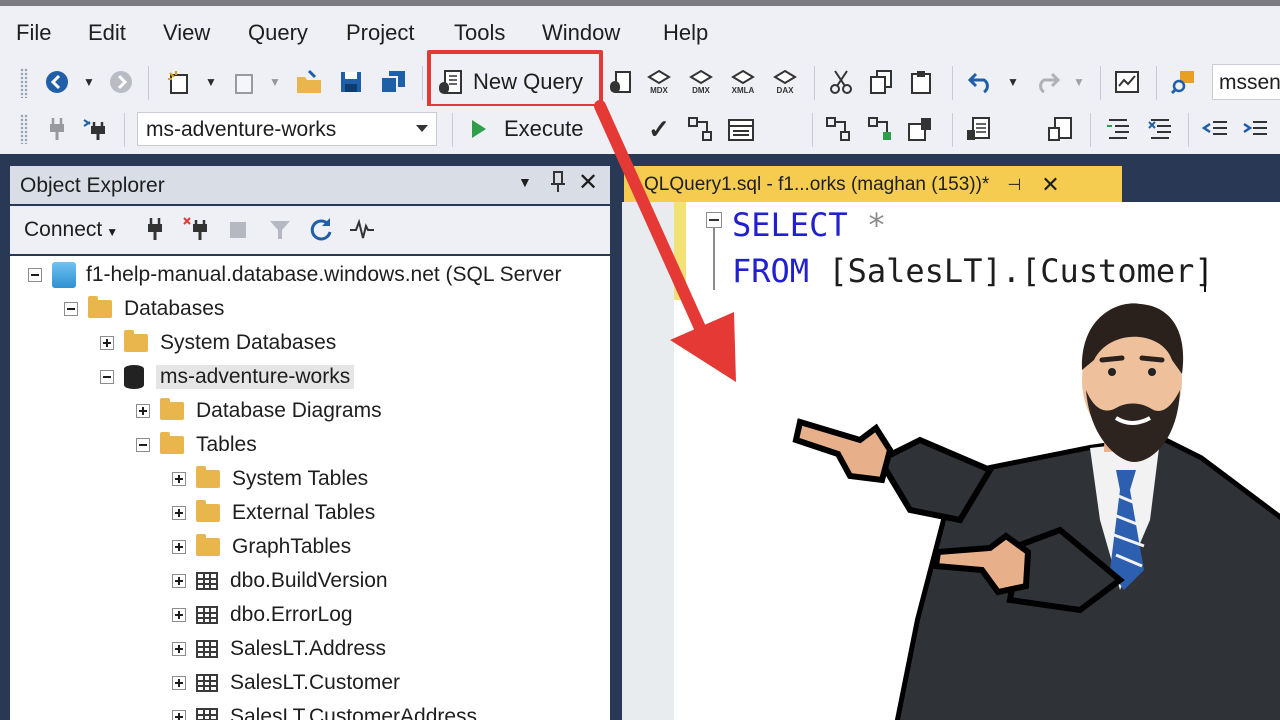 The height and width of the screenshot is (720, 1280). What do you see at coordinates (921, 82) in the screenshot?
I see `paste-icon` at bounding box center [921, 82].